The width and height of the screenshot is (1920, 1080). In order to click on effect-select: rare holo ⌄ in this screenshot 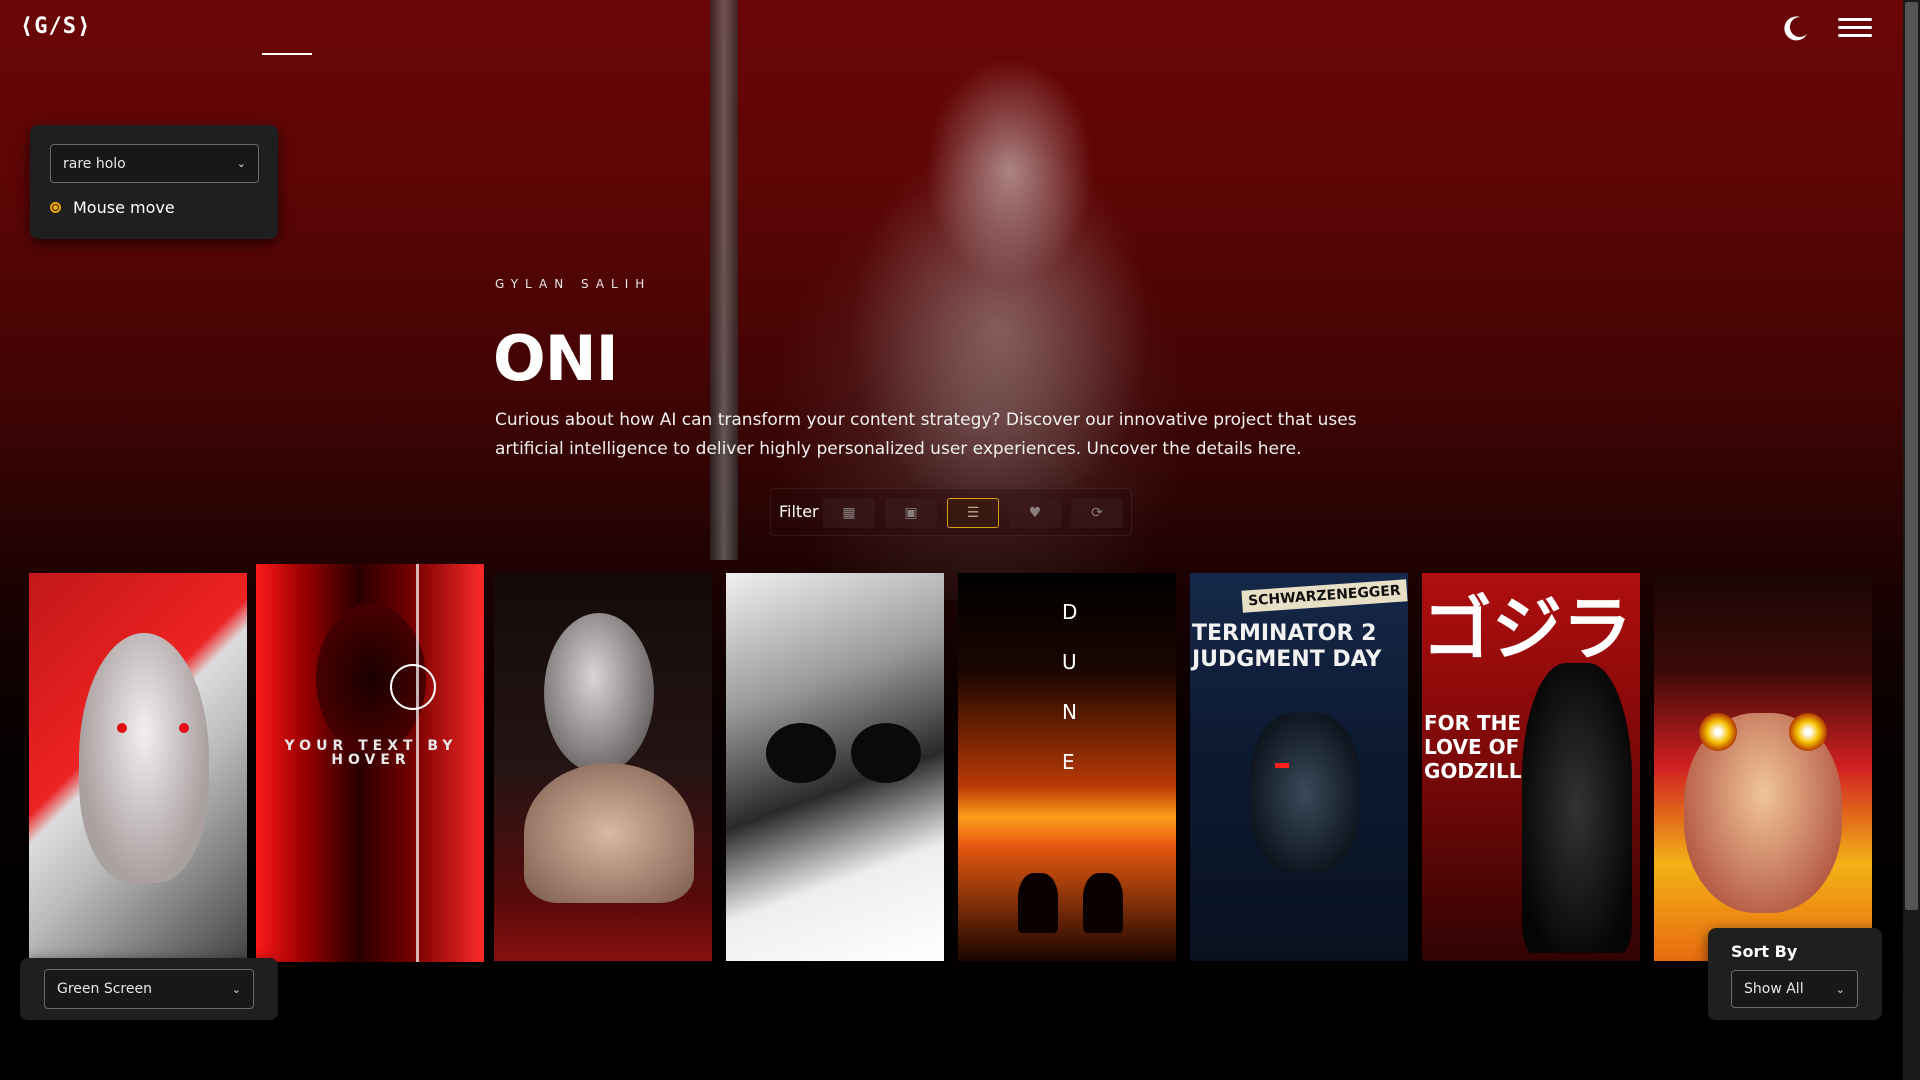, I will do `click(154, 163)`.